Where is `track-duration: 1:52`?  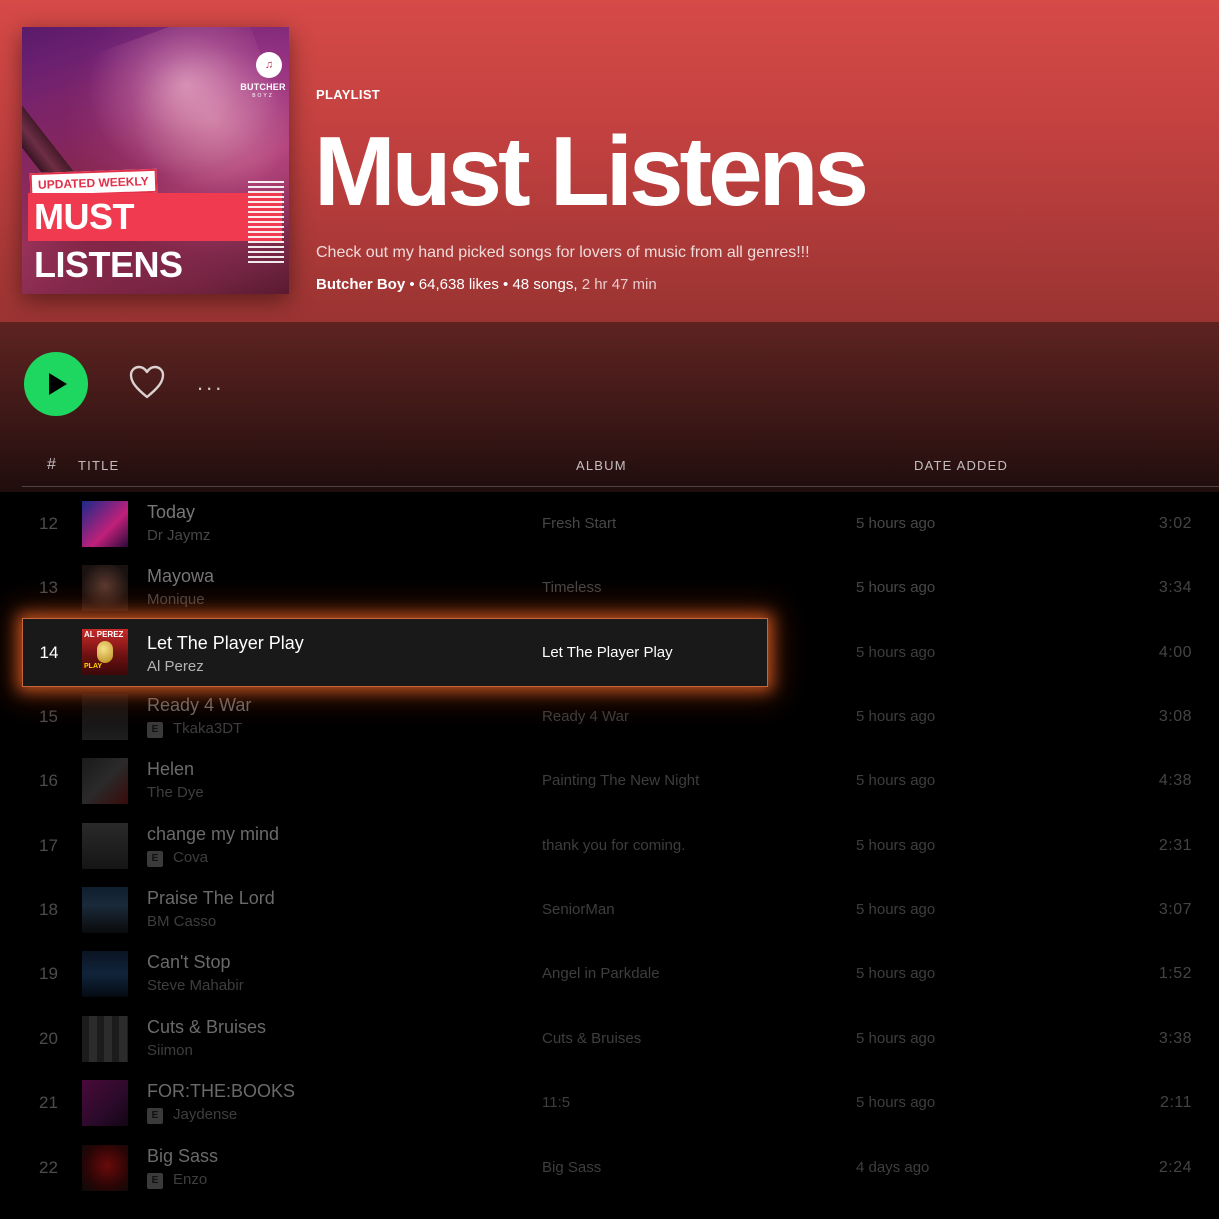 track-duration: 1:52 is located at coordinates (1175, 973).